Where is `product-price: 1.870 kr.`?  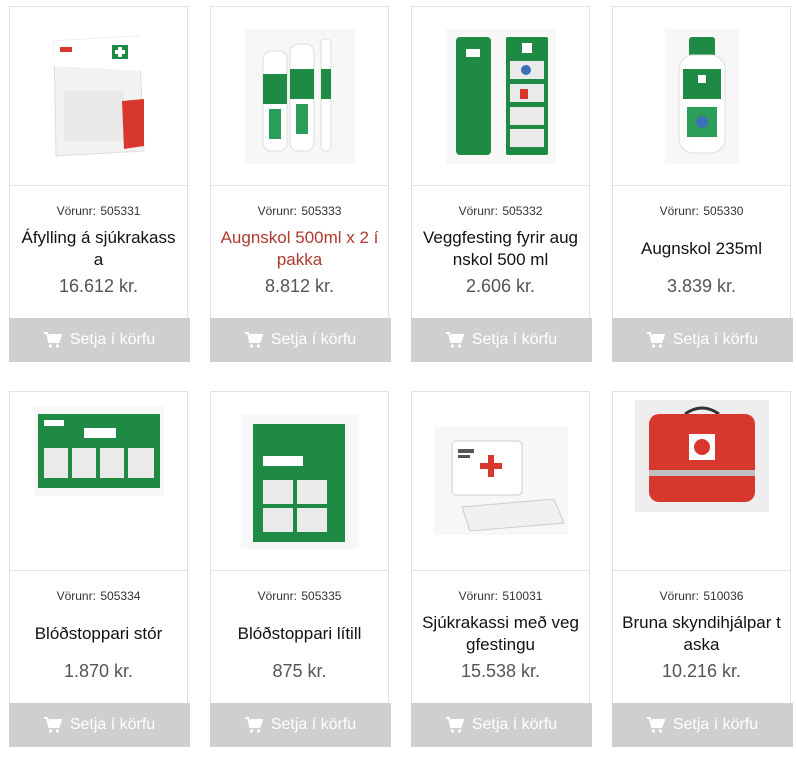
product-price: 1.870 kr. is located at coordinates (98, 671).